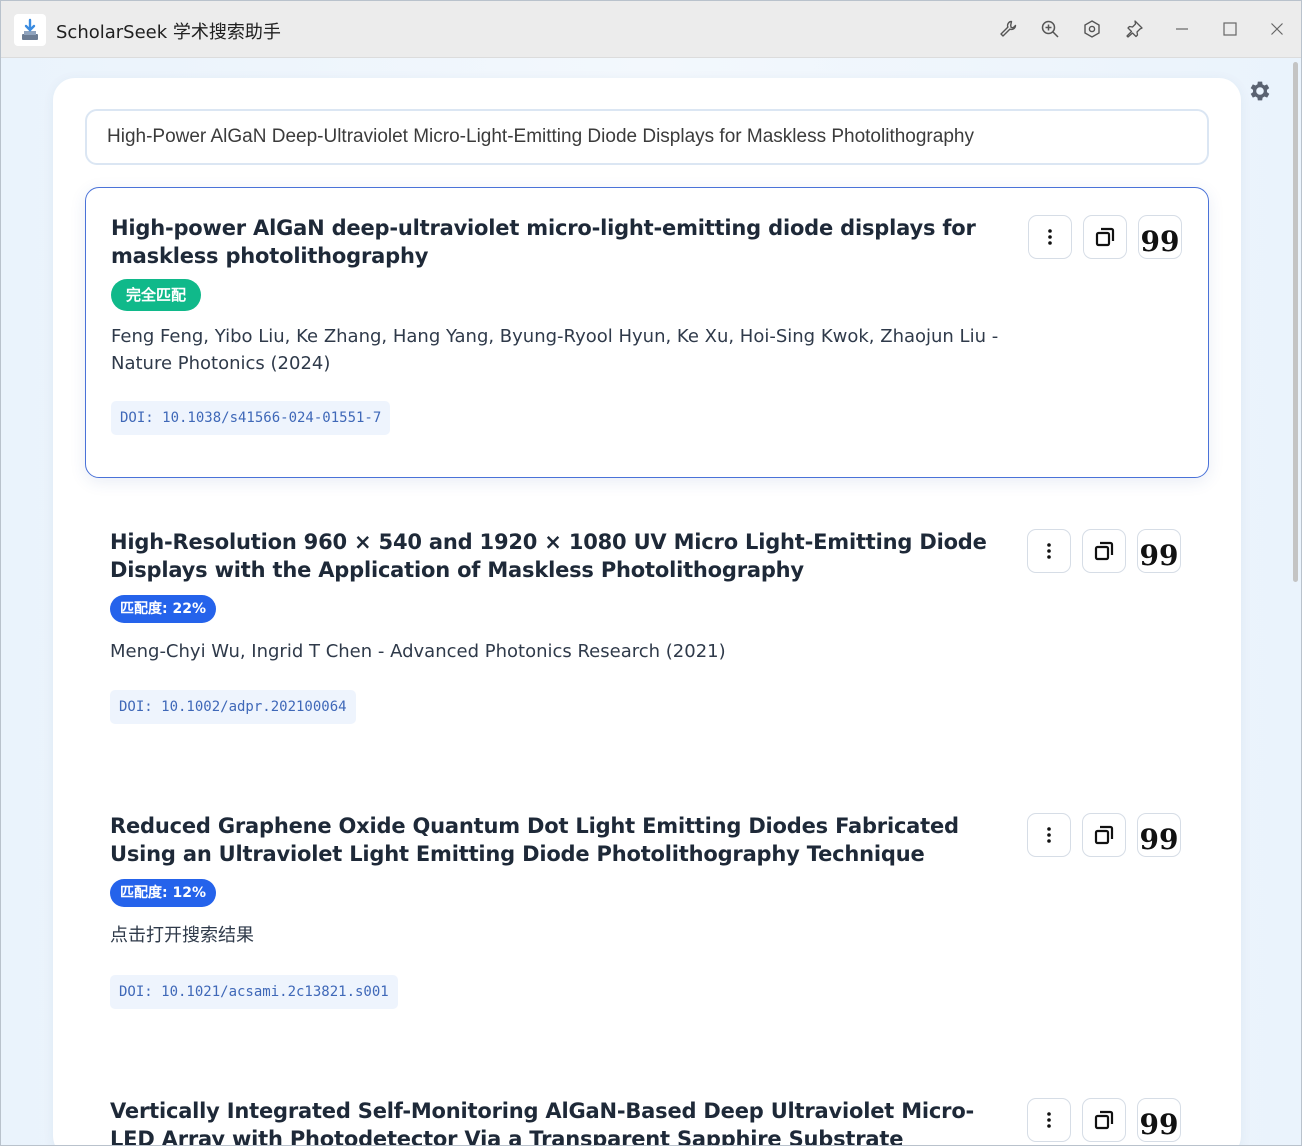  I want to click on app-logo-icon, so click(30, 30).